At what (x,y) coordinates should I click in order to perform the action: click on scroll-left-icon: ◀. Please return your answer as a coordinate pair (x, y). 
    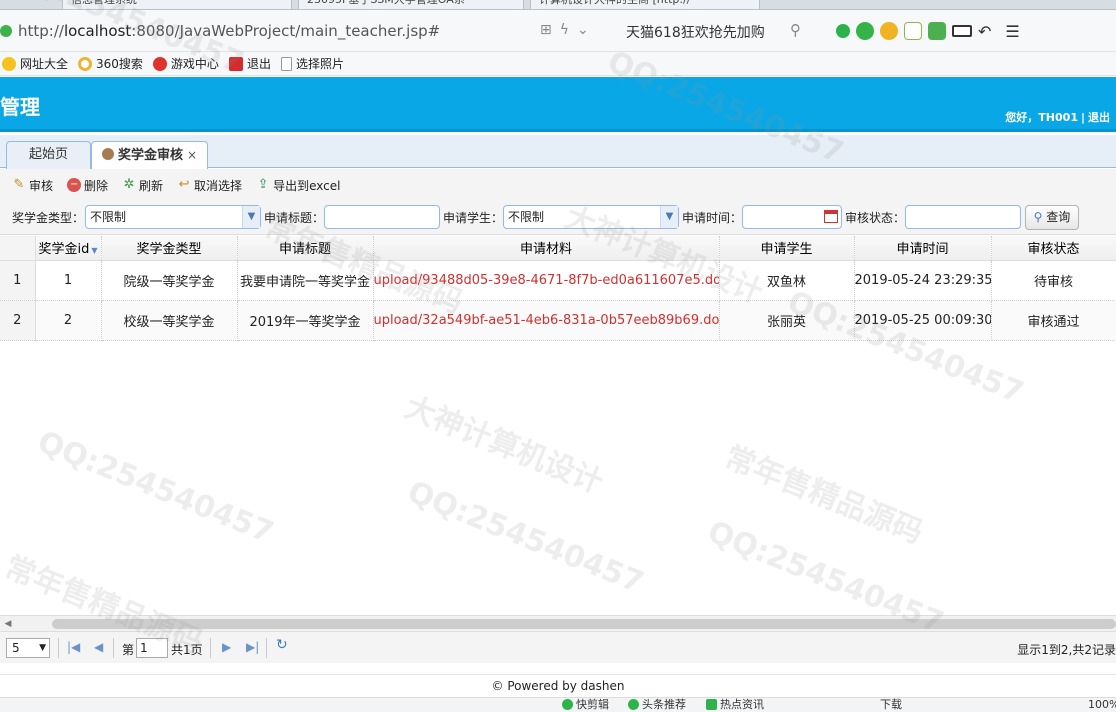
    Looking at the image, I should click on (8, 624).